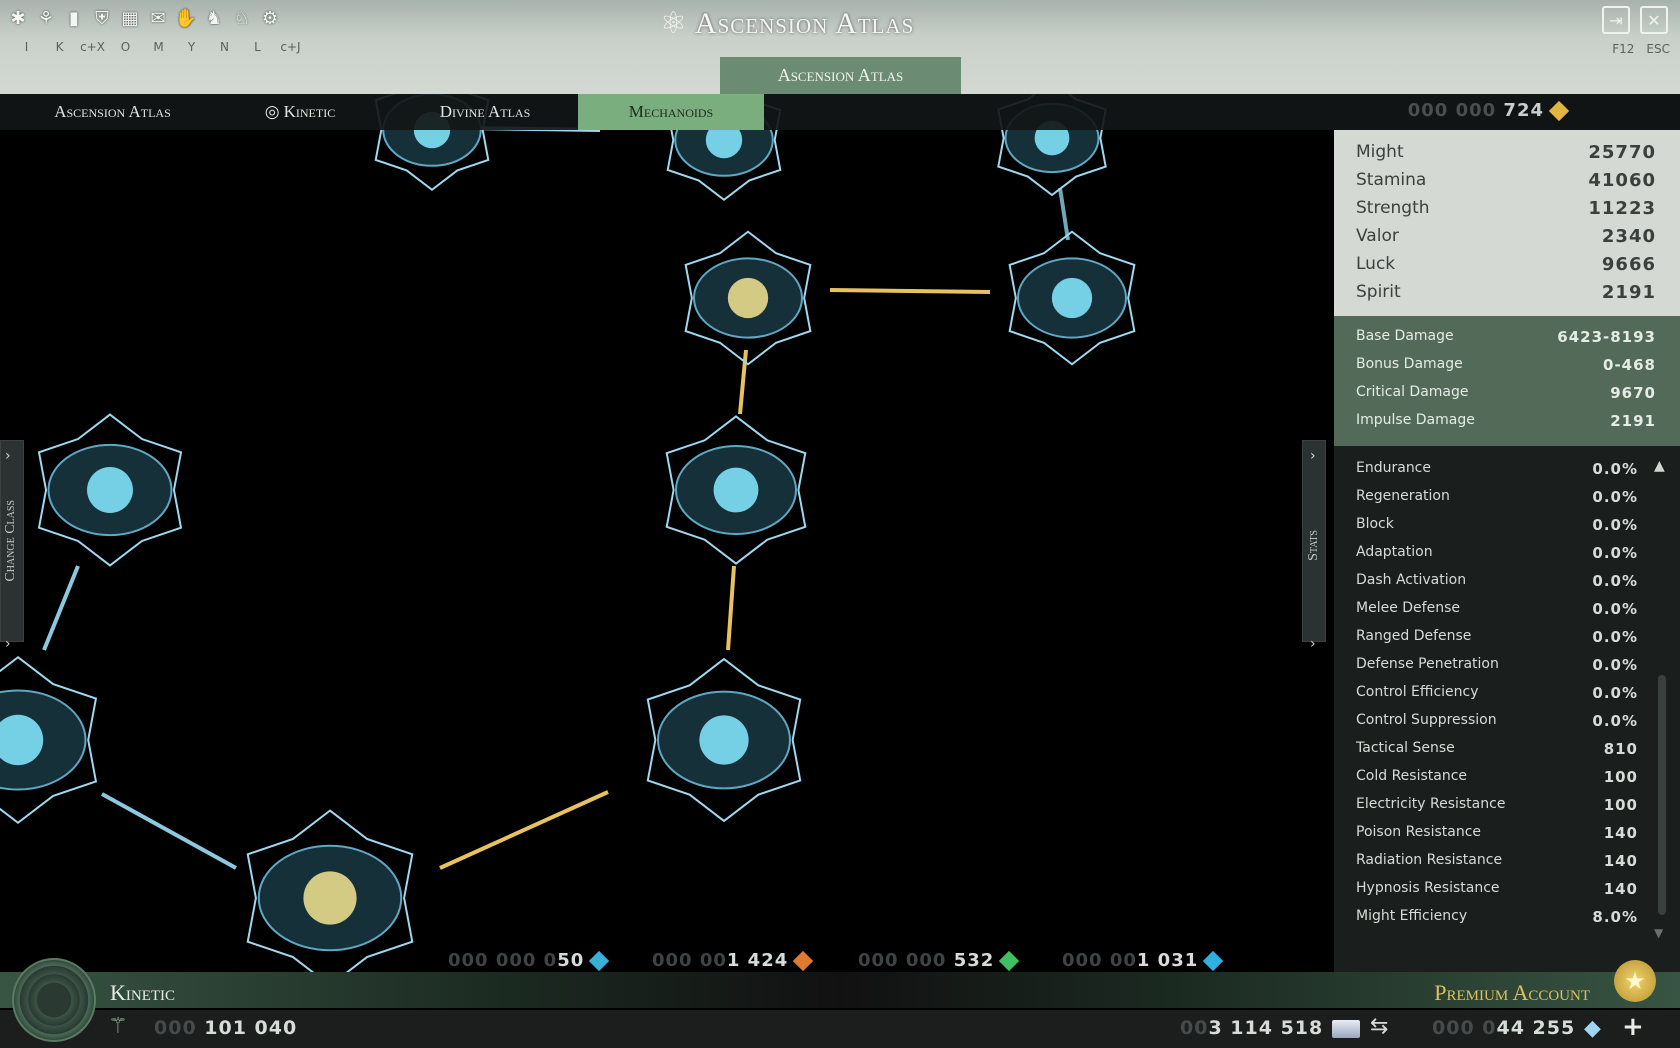 This screenshot has height=1048, width=1680. Describe the element at coordinates (1506, 365) in the screenshot. I see `damage-row: Bonus Damage 0-468` at that location.